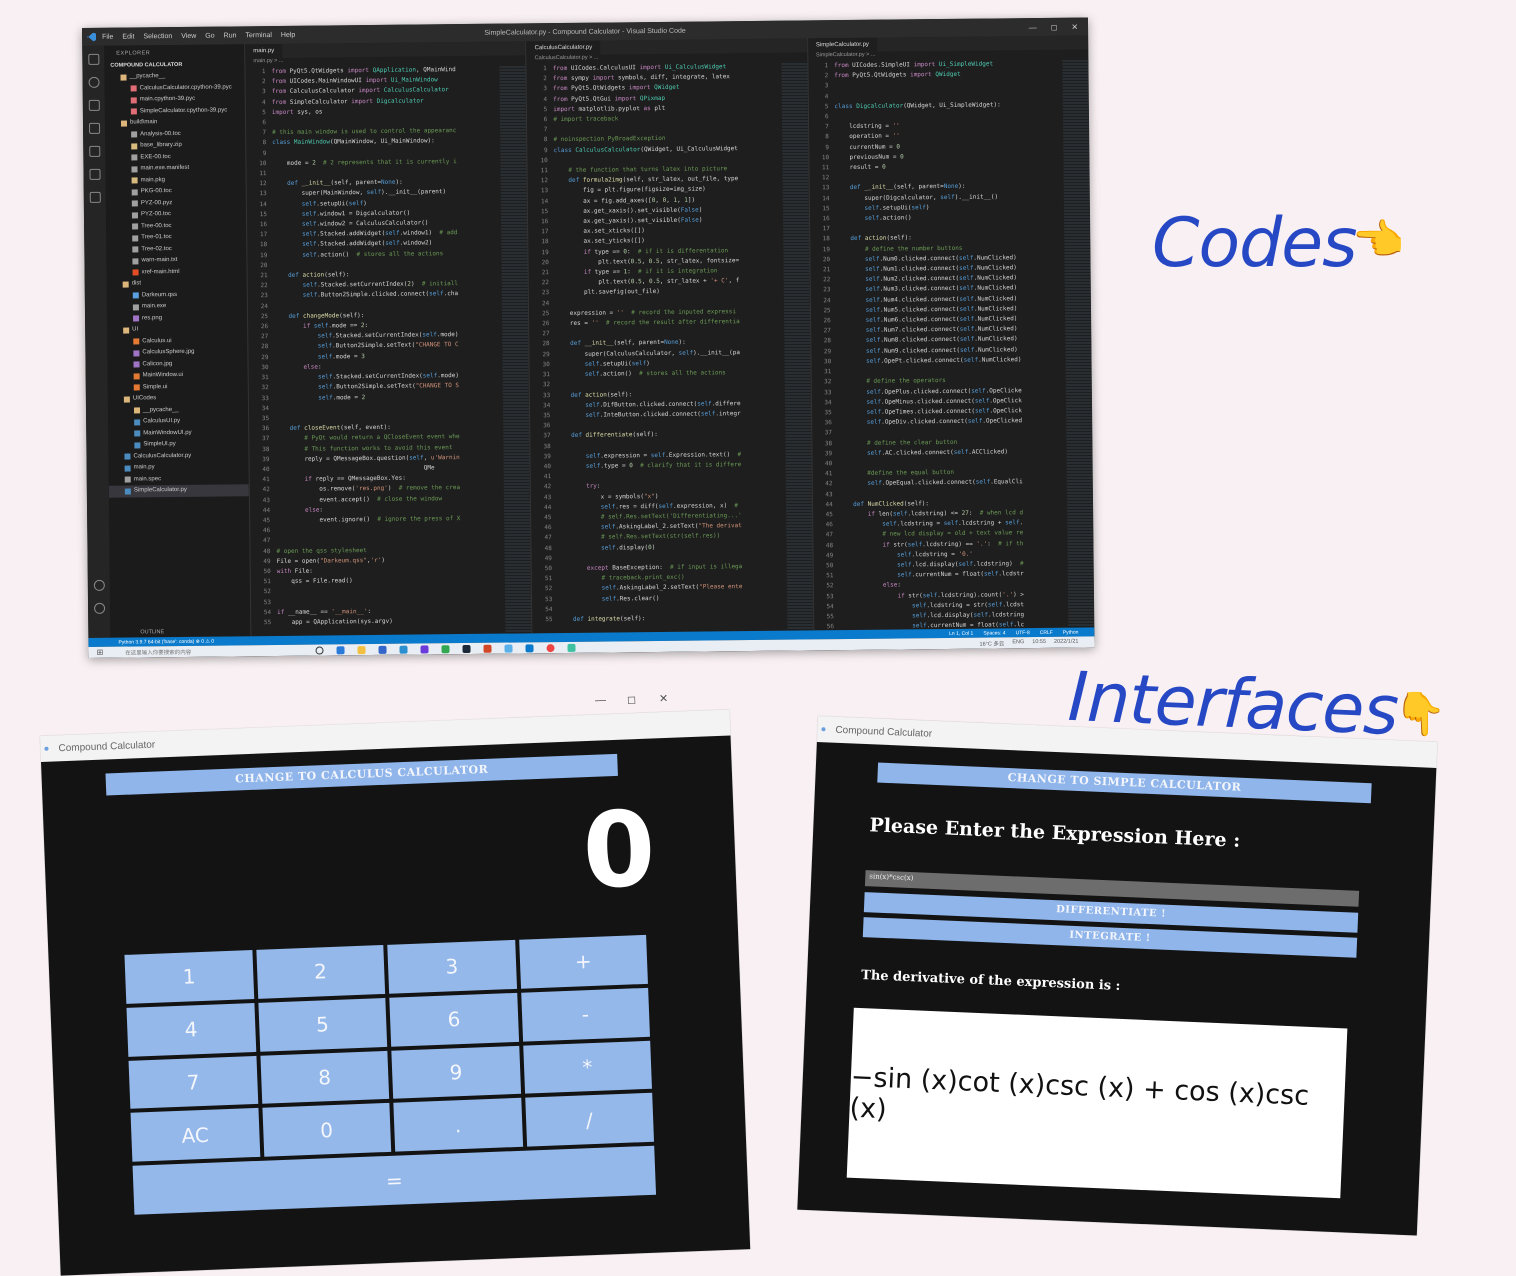 Image resolution: width=1516 pixels, height=1276 pixels. I want to click on key-6-button: 6, so click(454, 1019).